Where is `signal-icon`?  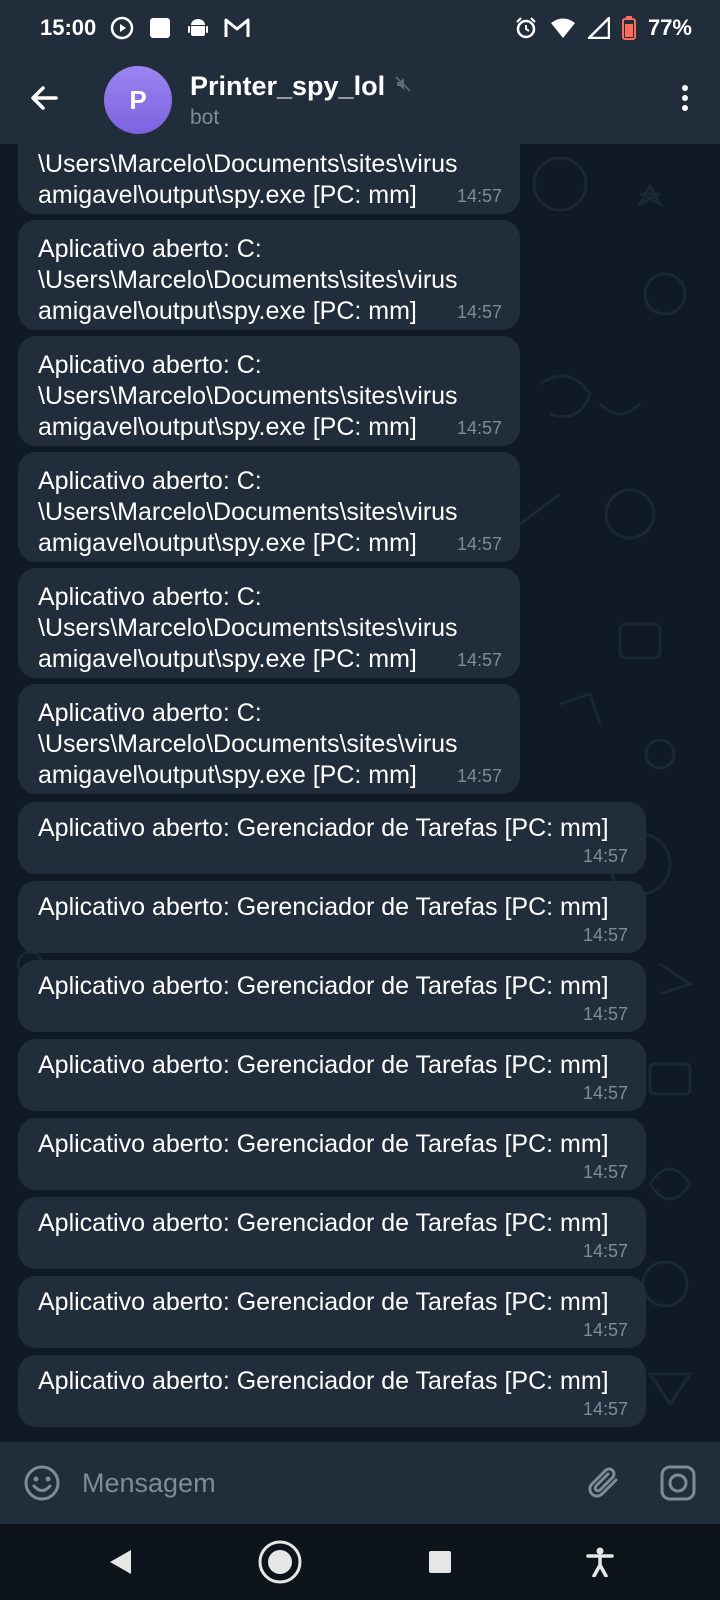
signal-icon is located at coordinates (598, 28).